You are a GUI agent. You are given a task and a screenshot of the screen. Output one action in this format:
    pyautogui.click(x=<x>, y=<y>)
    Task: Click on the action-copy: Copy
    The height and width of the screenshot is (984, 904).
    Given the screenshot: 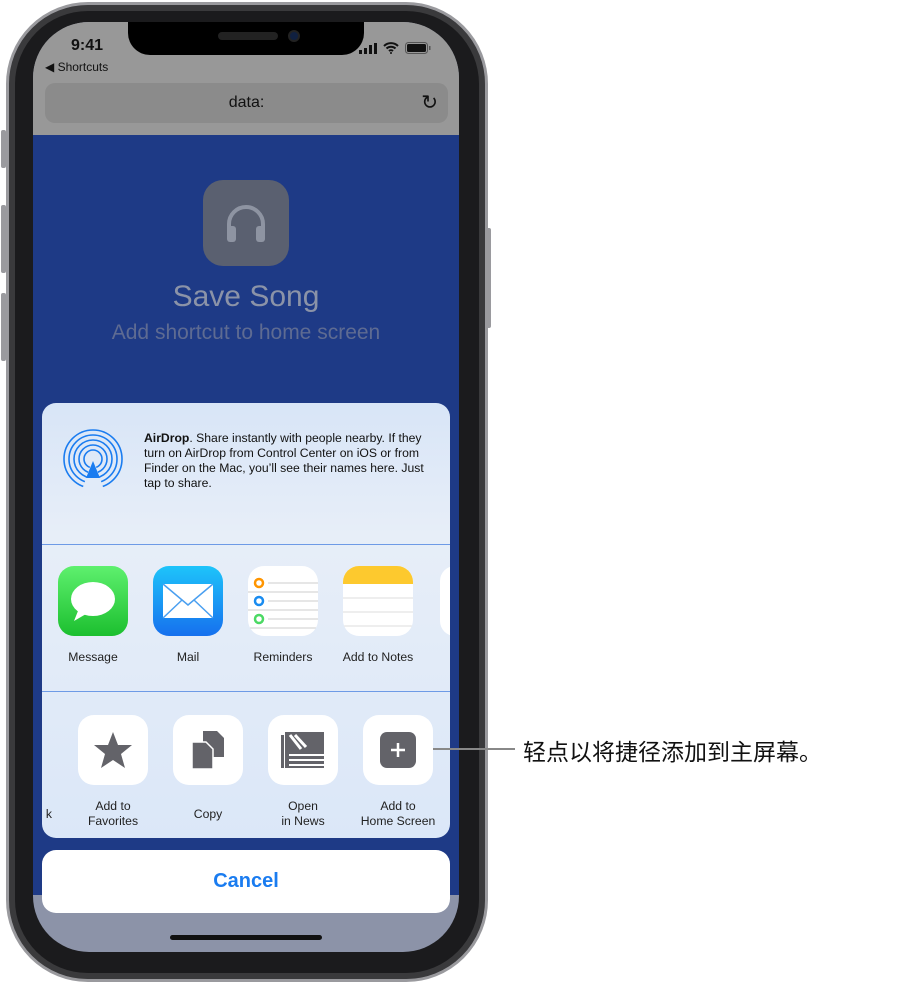 What is the action you would take?
    pyautogui.click(x=208, y=768)
    